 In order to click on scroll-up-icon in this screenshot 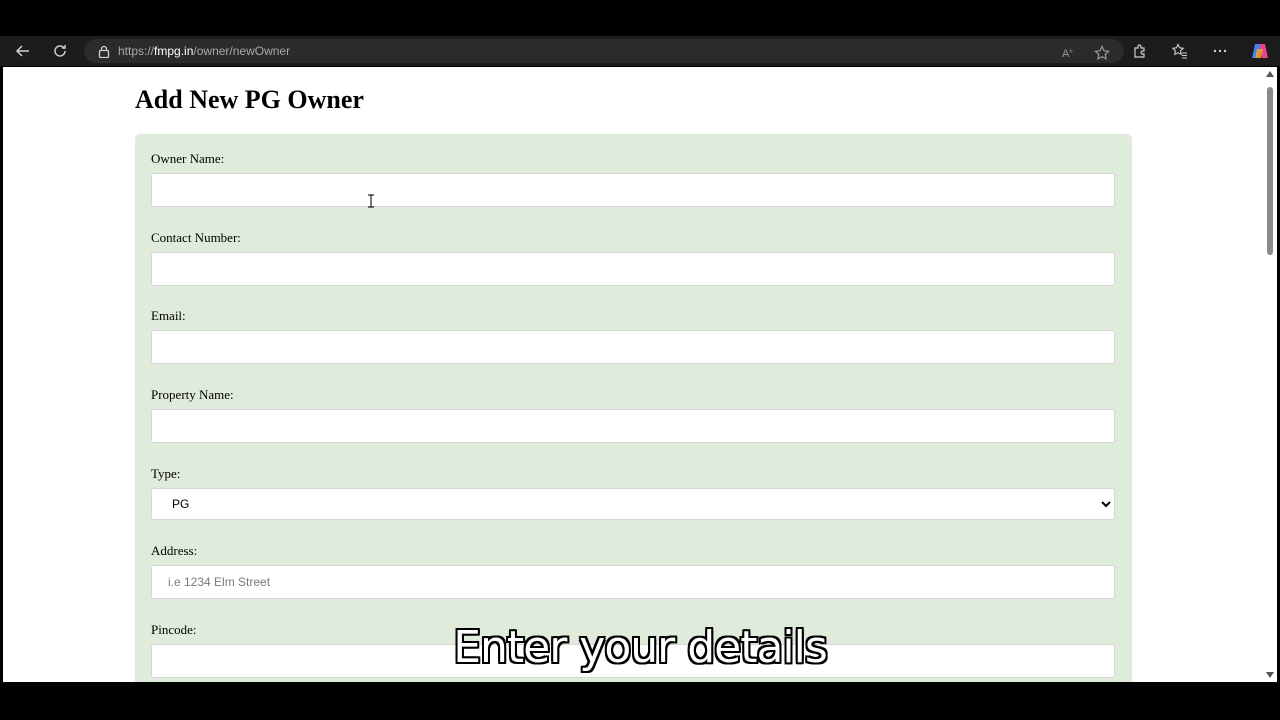, I will do `click(1270, 74)`.